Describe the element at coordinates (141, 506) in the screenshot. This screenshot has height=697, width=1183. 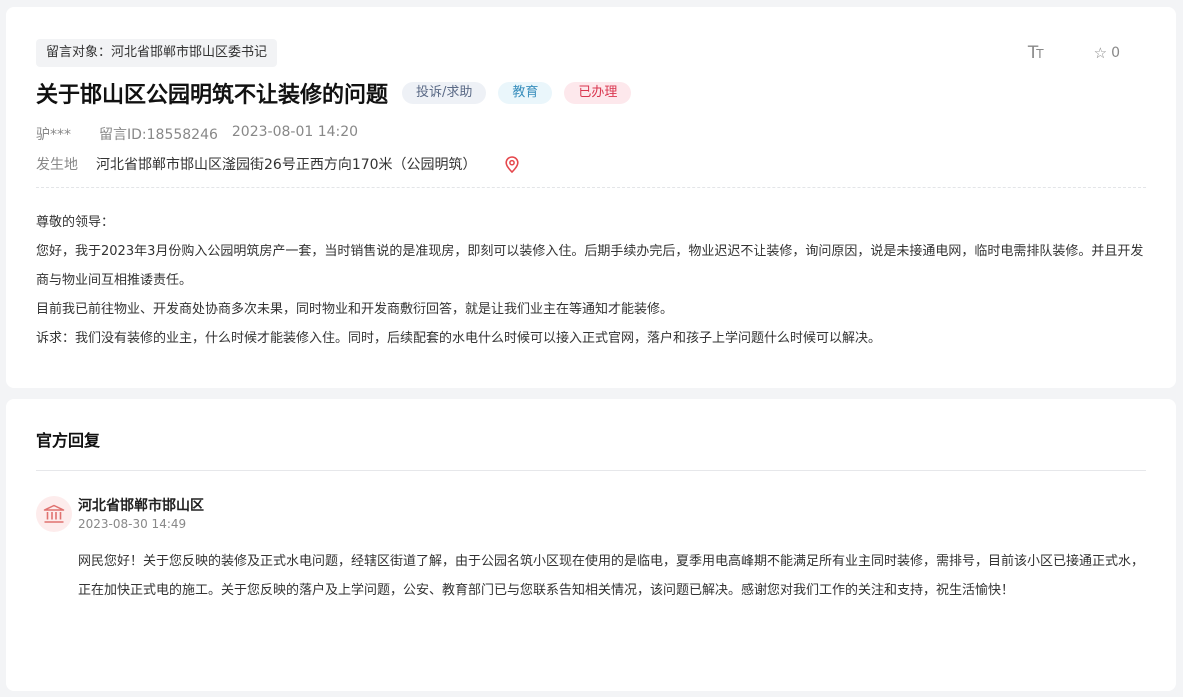
I see `reply-organization: 河北省邯郸市邯山区` at that location.